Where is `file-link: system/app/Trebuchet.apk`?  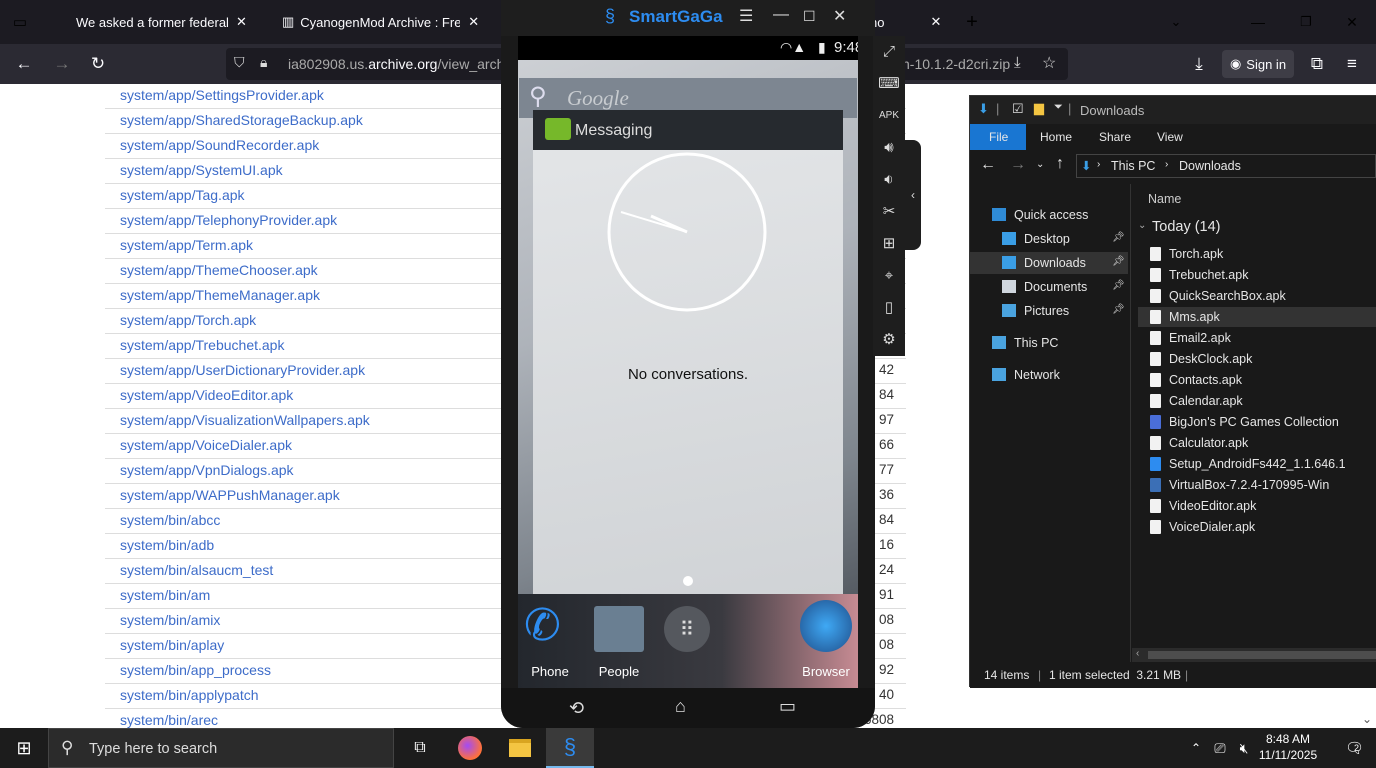
file-link: system/app/Trebuchet.apk is located at coordinates (202, 345).